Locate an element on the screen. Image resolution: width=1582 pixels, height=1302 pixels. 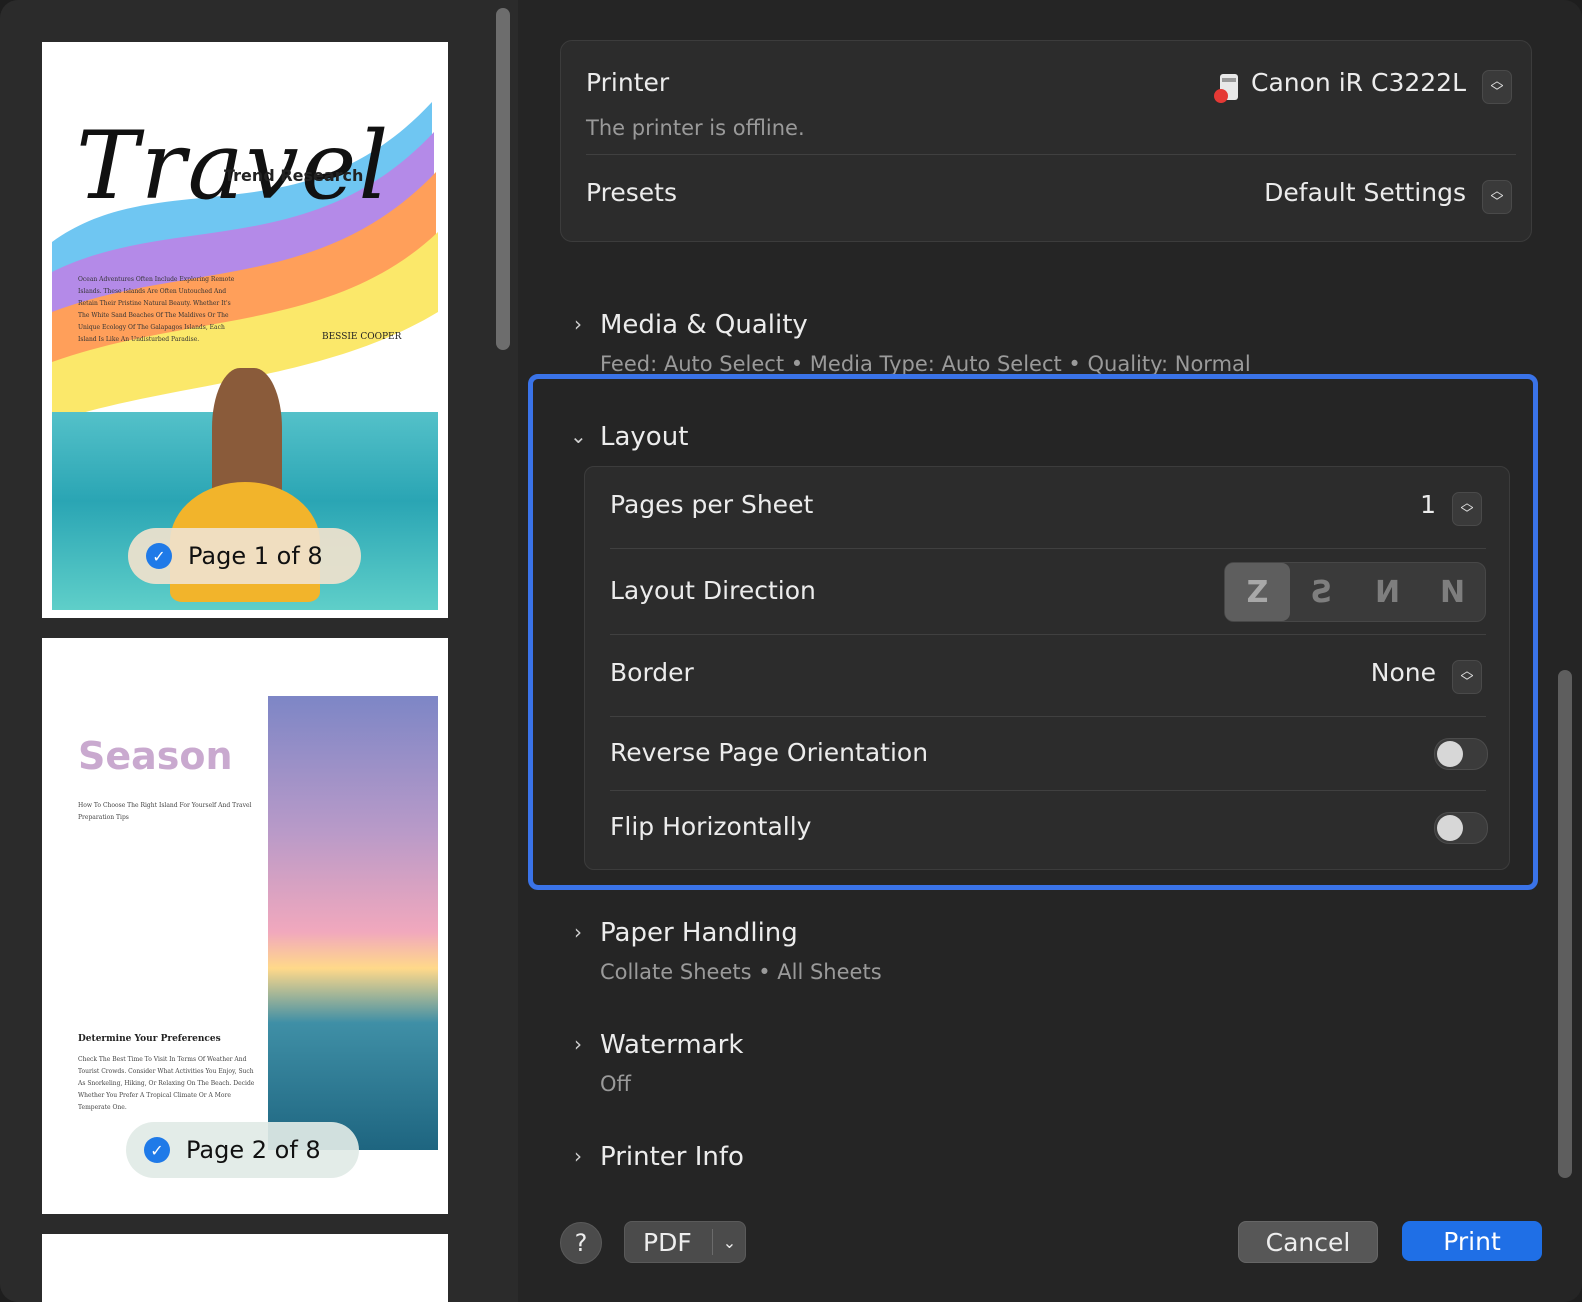
page-2-label: Page 2 of 8 is located at coordinates (253, 1150).